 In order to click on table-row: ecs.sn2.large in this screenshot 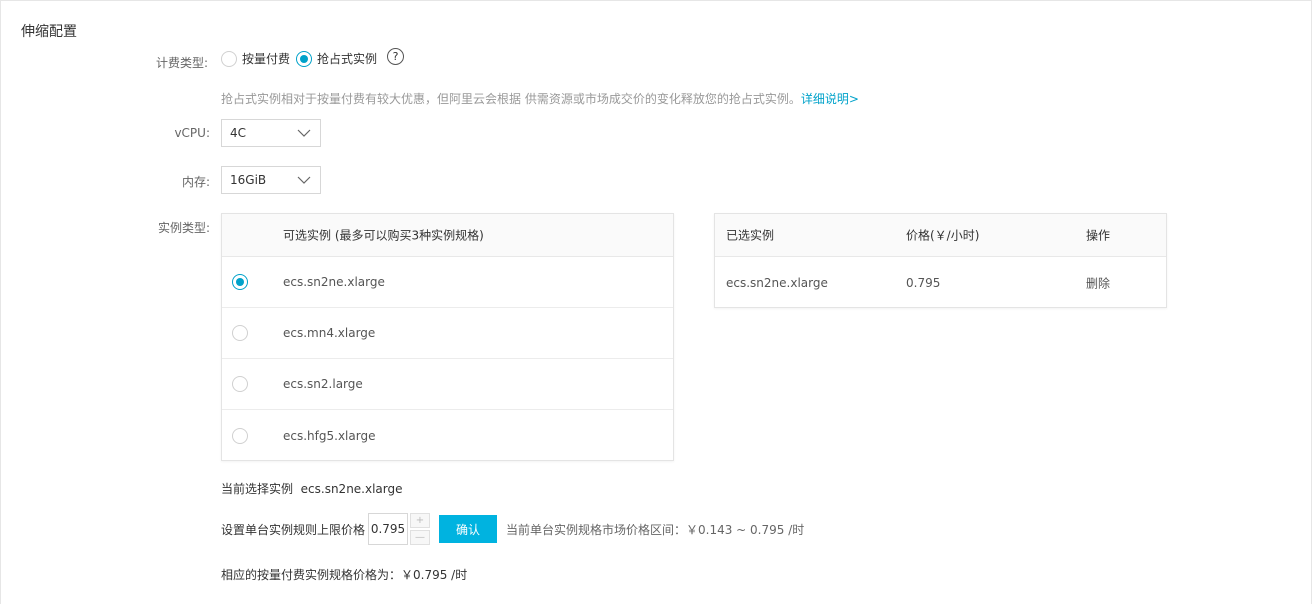, I will do `click(447, 384)`.